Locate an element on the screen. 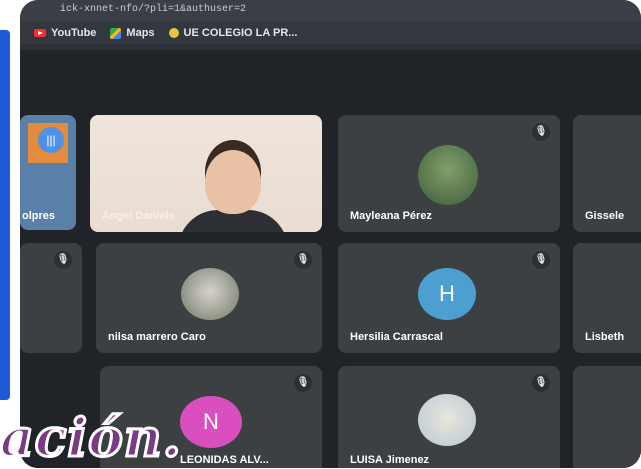 The width and height of the screenshot is (641, 469). participant-tile-gissele: Gissele is located at coordinates (607, 173).